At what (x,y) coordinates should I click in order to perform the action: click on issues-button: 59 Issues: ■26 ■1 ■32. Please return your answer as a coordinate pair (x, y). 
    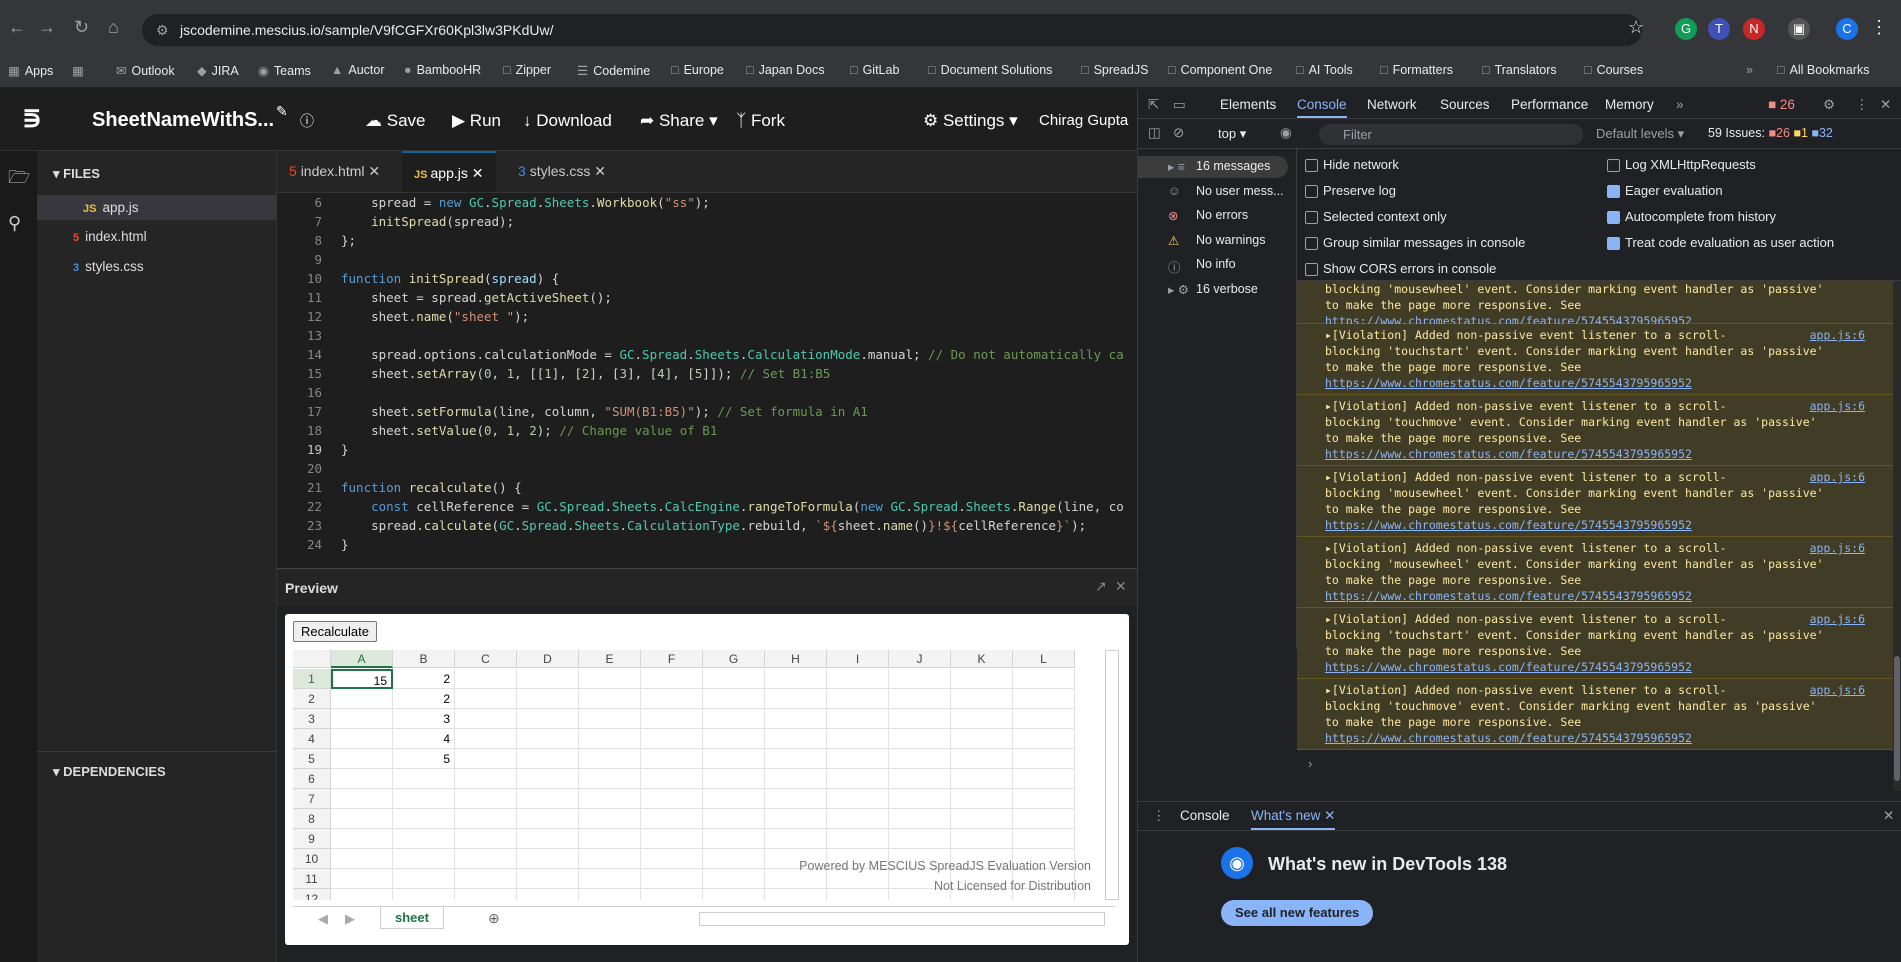
    Looking at the image, I should click on (1770, 133).